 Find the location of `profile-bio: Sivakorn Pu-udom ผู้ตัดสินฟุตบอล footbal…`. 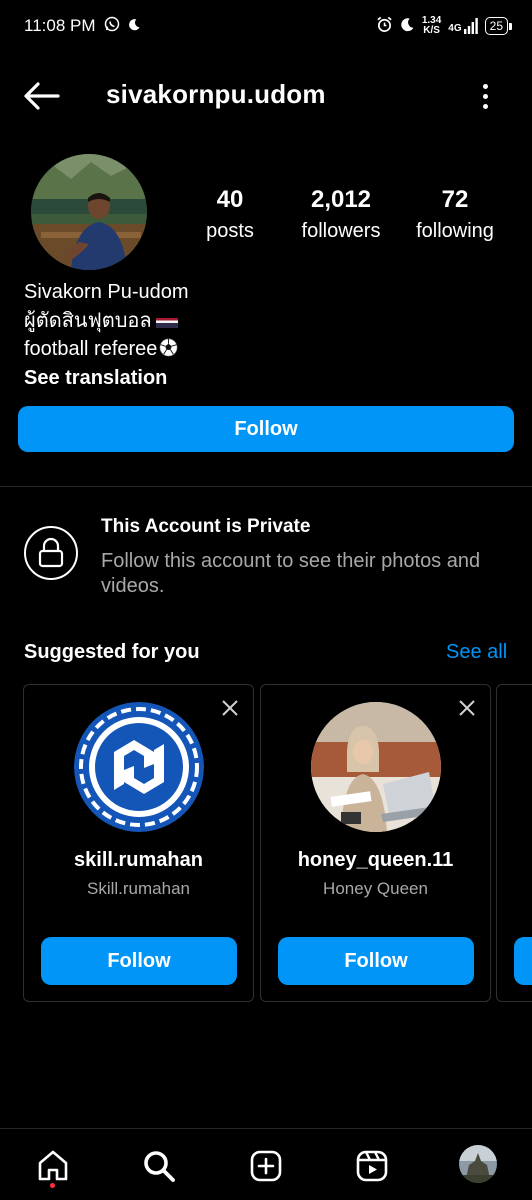

profile-bio: Sivakorn Pu-udom ผู้ตัดสินฟุตบอล footbal… is located at coordinates (106, 335).